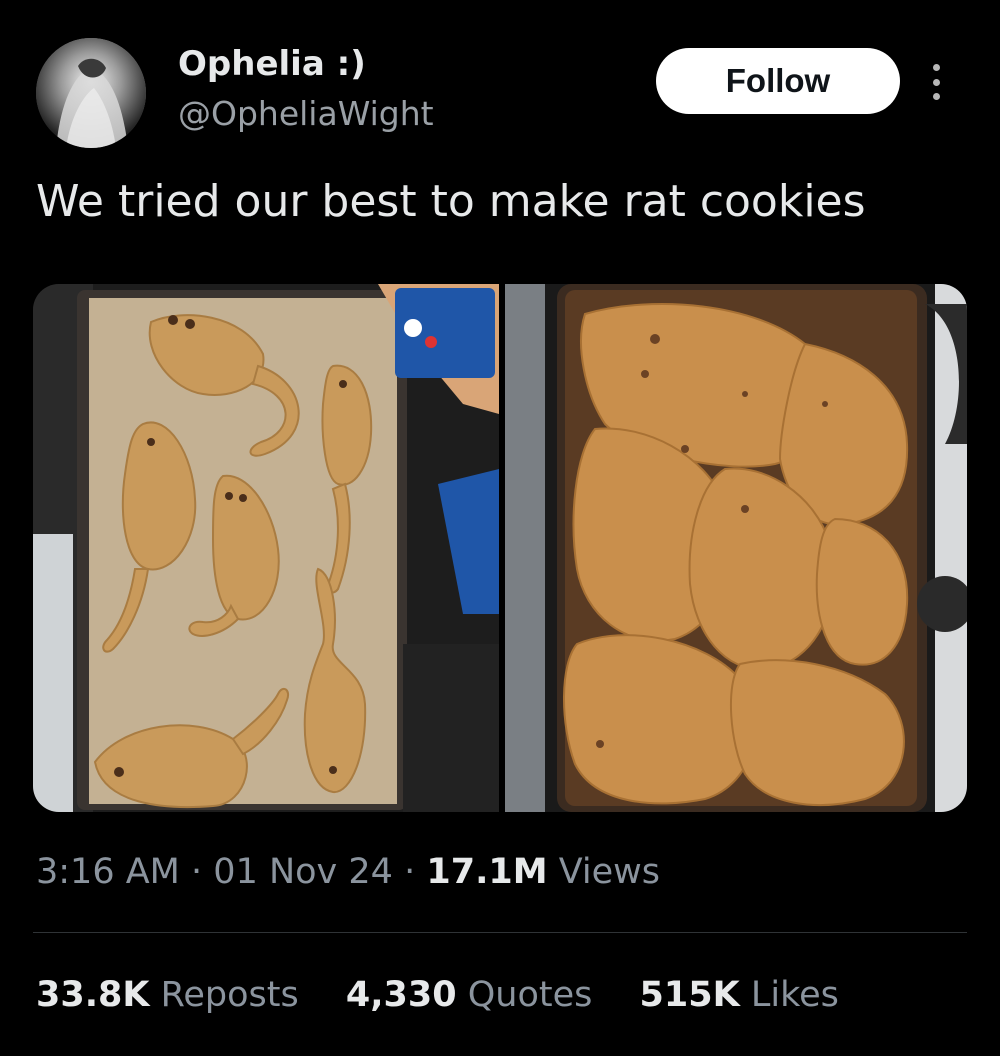 The height and width of the screenshot is (1056, 1000). What do you see at coordinates (500, 932) in the screenshot?
I see `divider` at bounding box center [500, 932].